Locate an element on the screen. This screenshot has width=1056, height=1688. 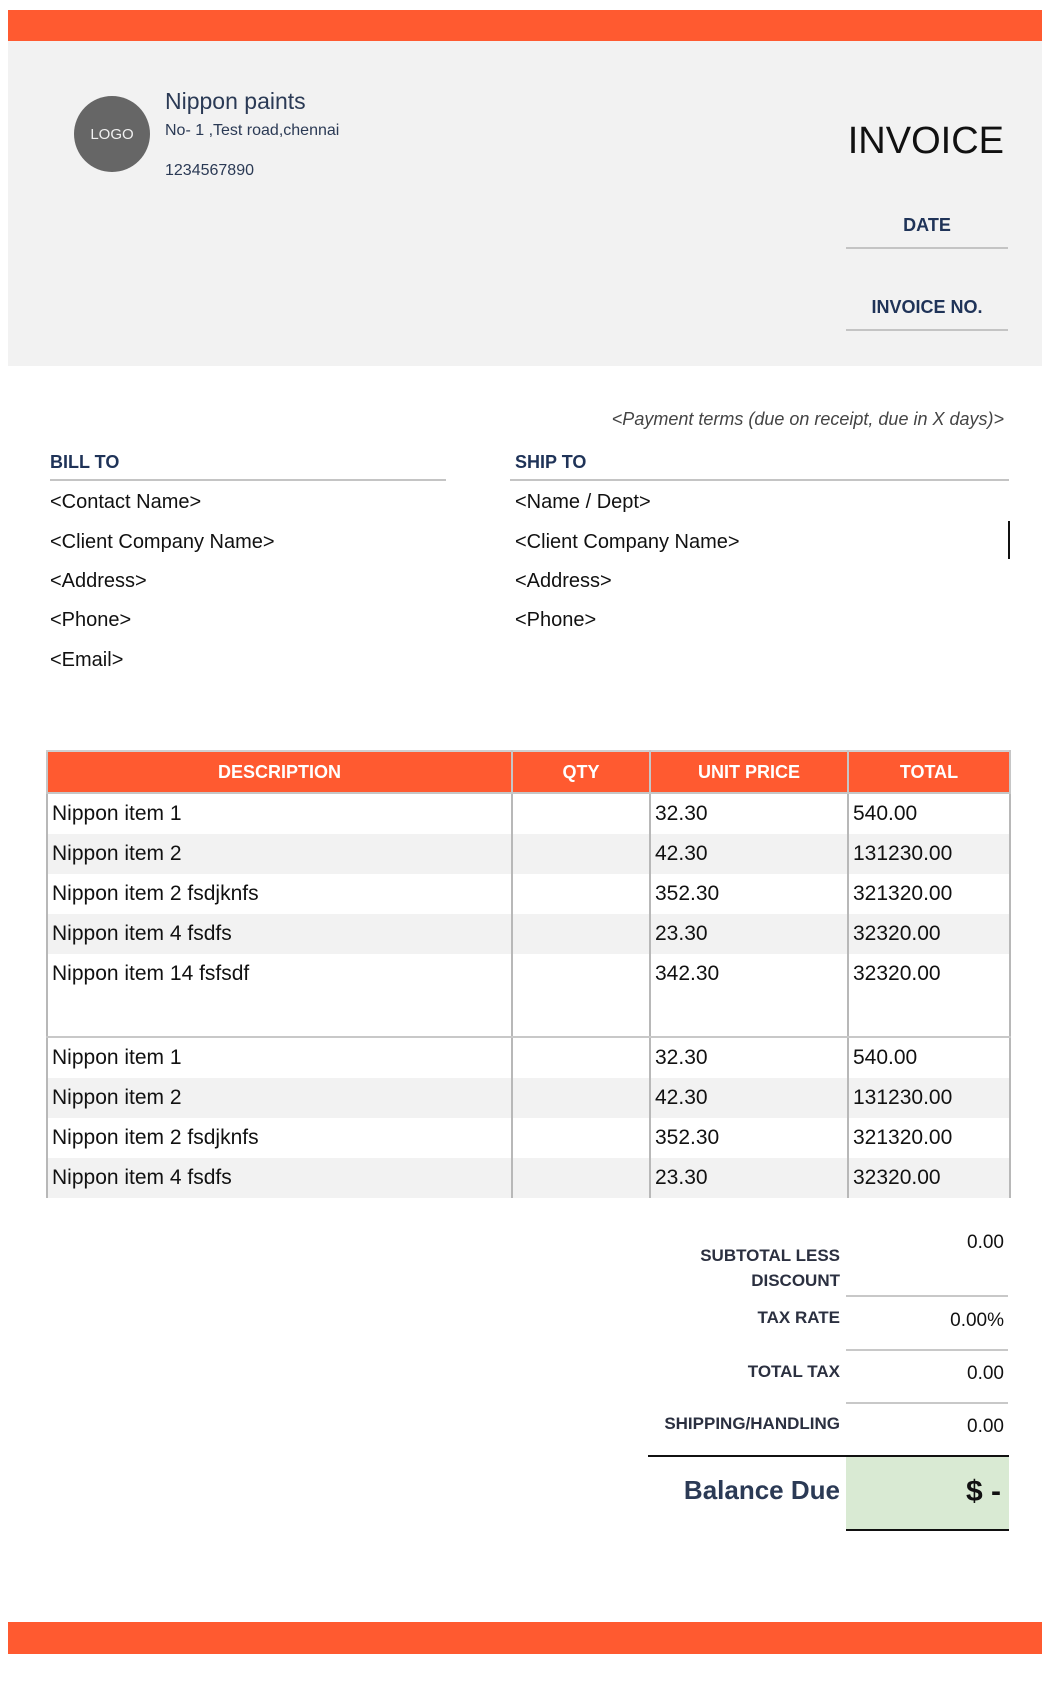
table-header-row: DESCRIPTION QTY UNIT PRICE TOTAL is located at coordinates (528, 772).